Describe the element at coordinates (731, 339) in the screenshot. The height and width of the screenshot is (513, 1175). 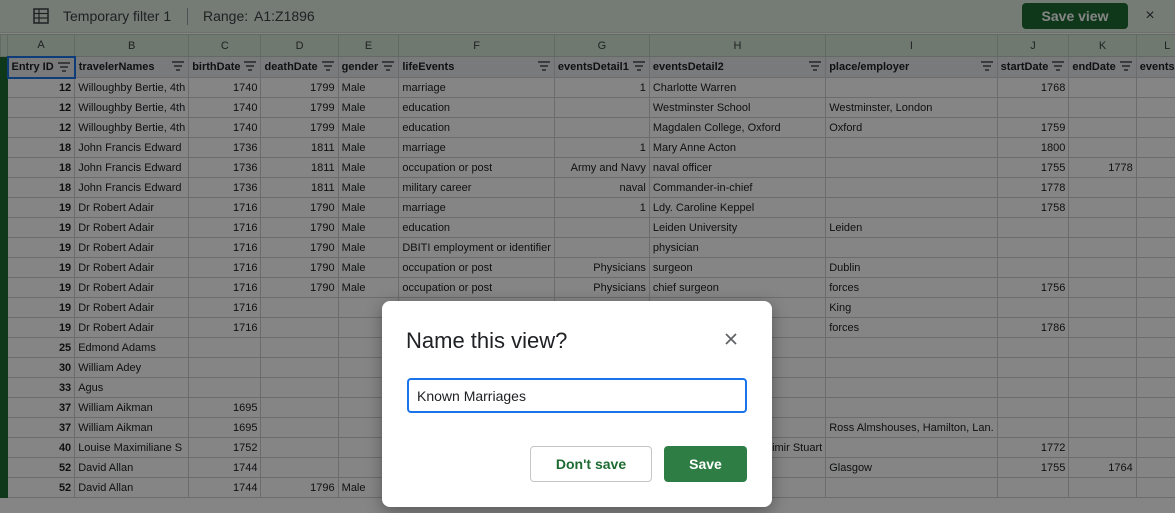
I see `close-icon` at that location.